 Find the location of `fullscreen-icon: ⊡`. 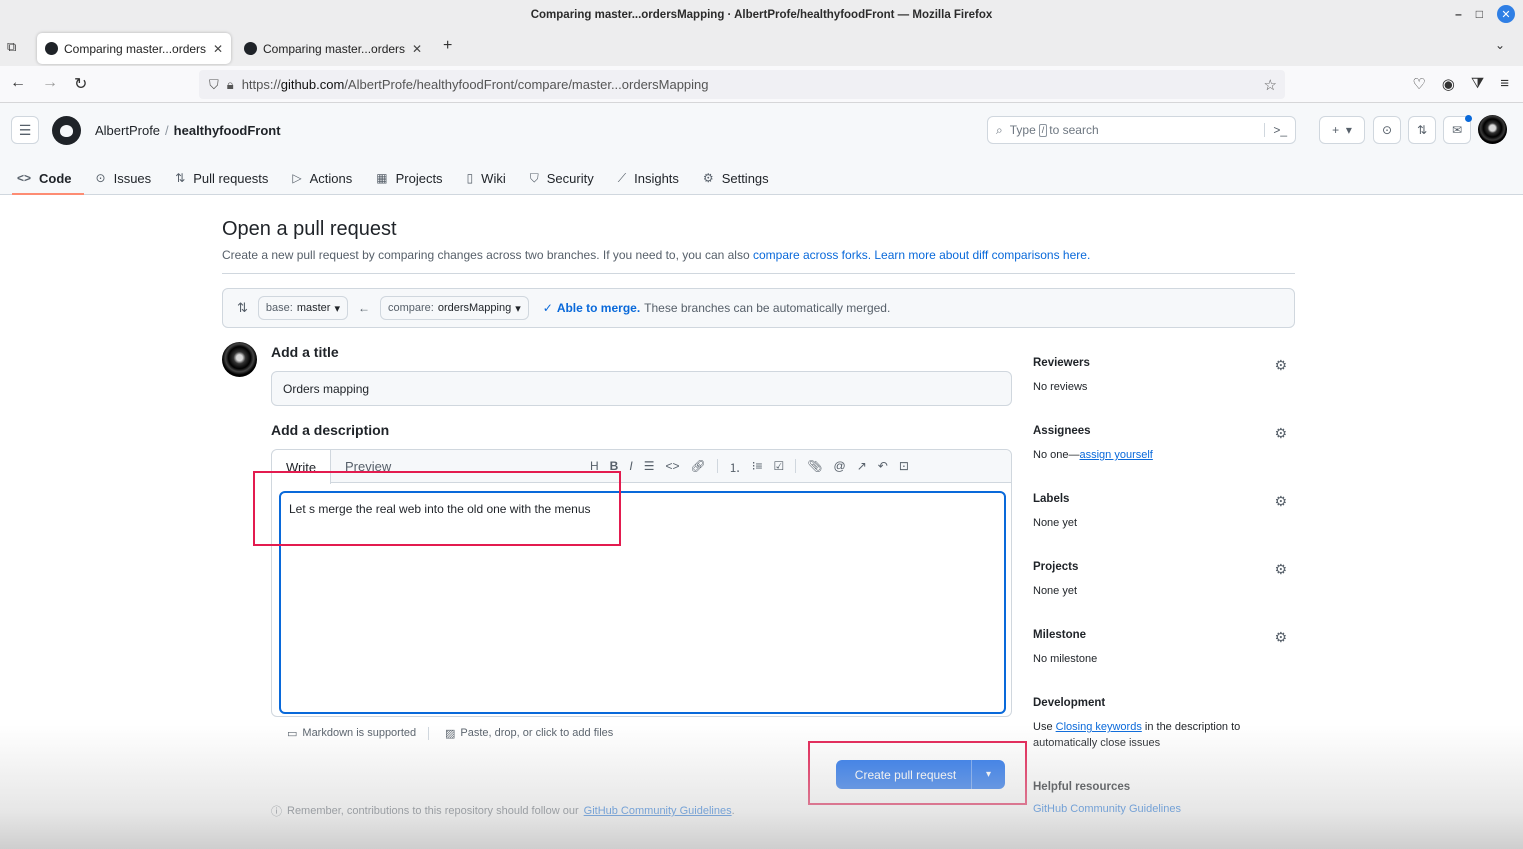

fullscreen-icon: ⊡ is located at coordinates (904, 467).